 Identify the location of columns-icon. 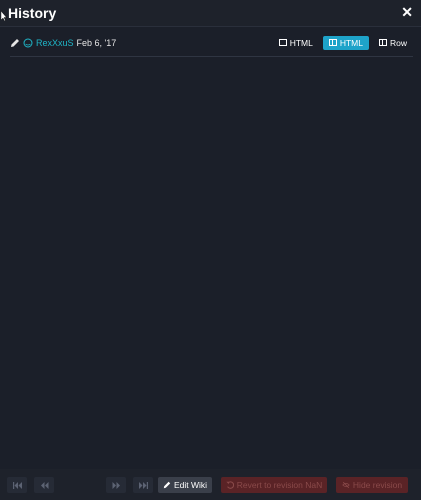
(382, 42).